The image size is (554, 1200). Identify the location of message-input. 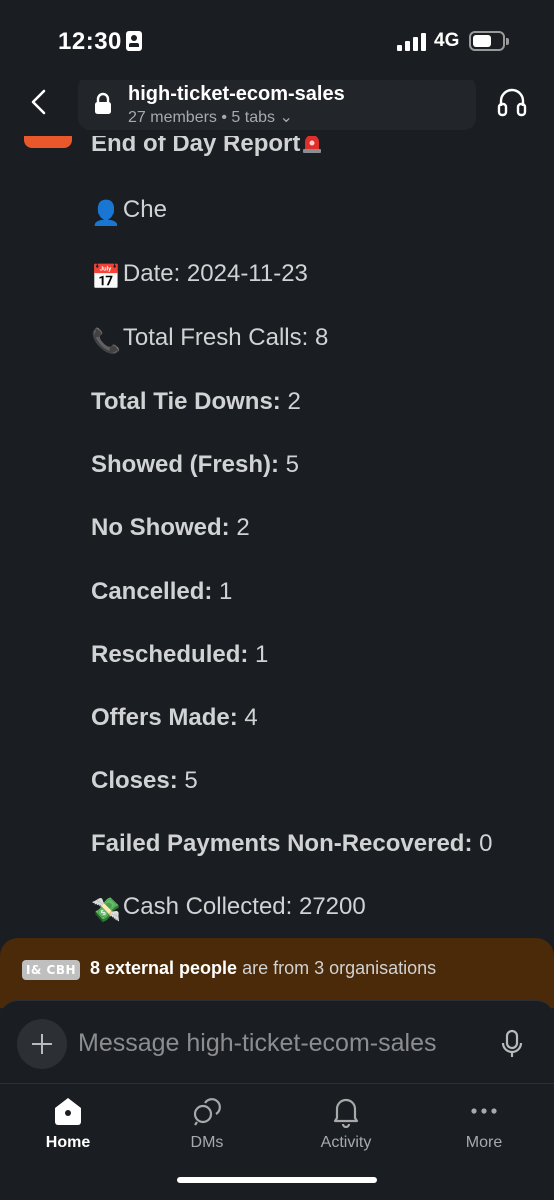
(278, 1043).